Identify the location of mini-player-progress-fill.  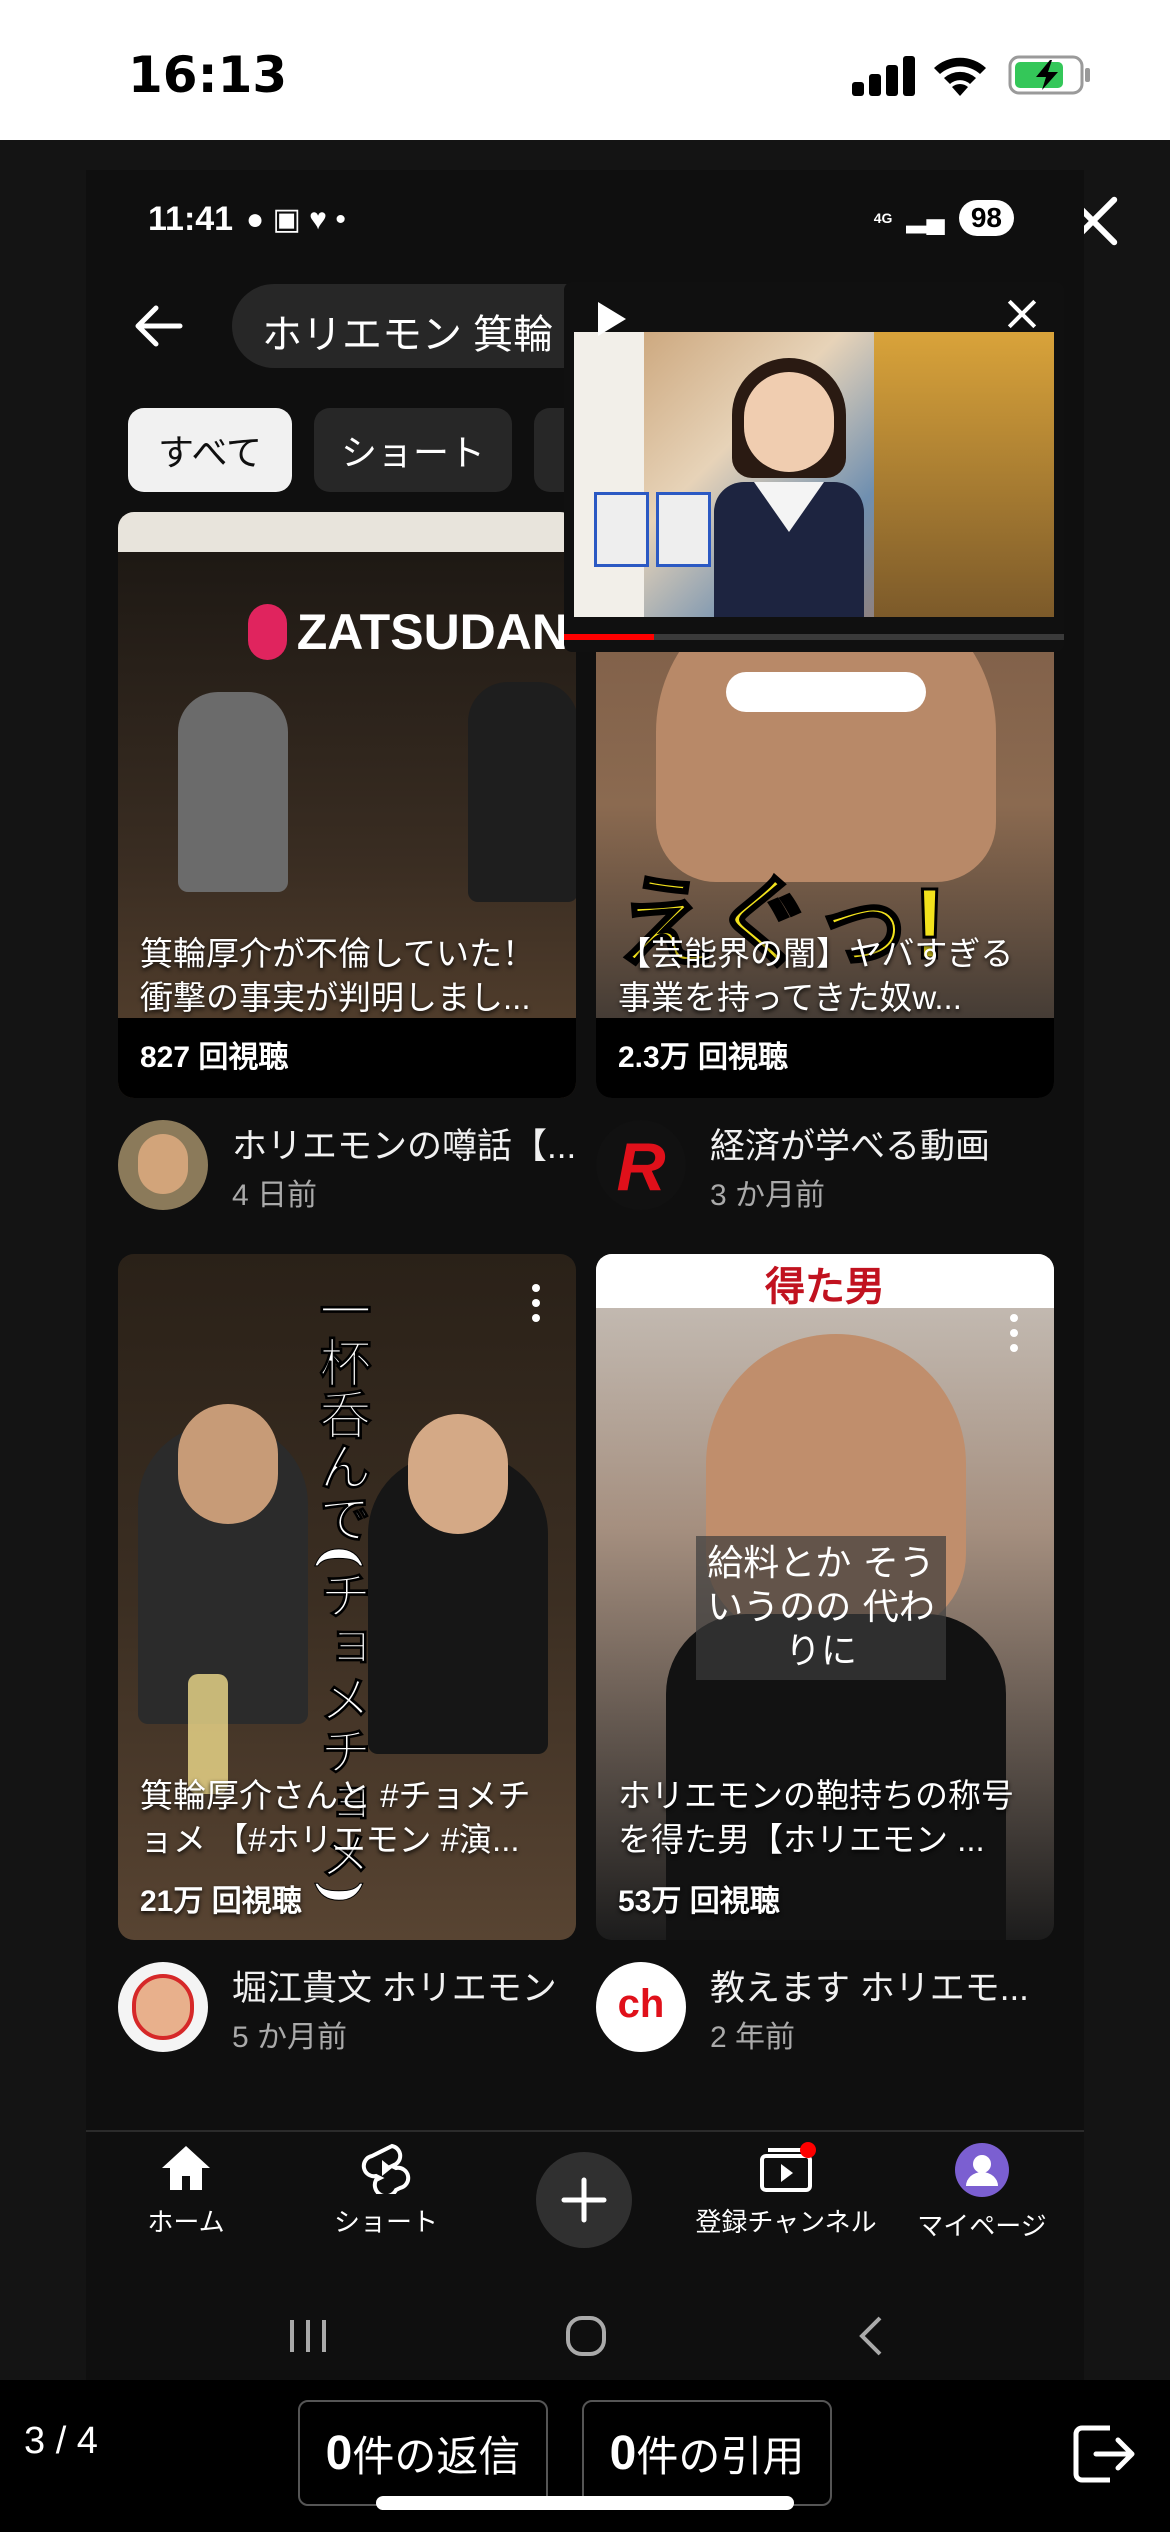
(609, 637).